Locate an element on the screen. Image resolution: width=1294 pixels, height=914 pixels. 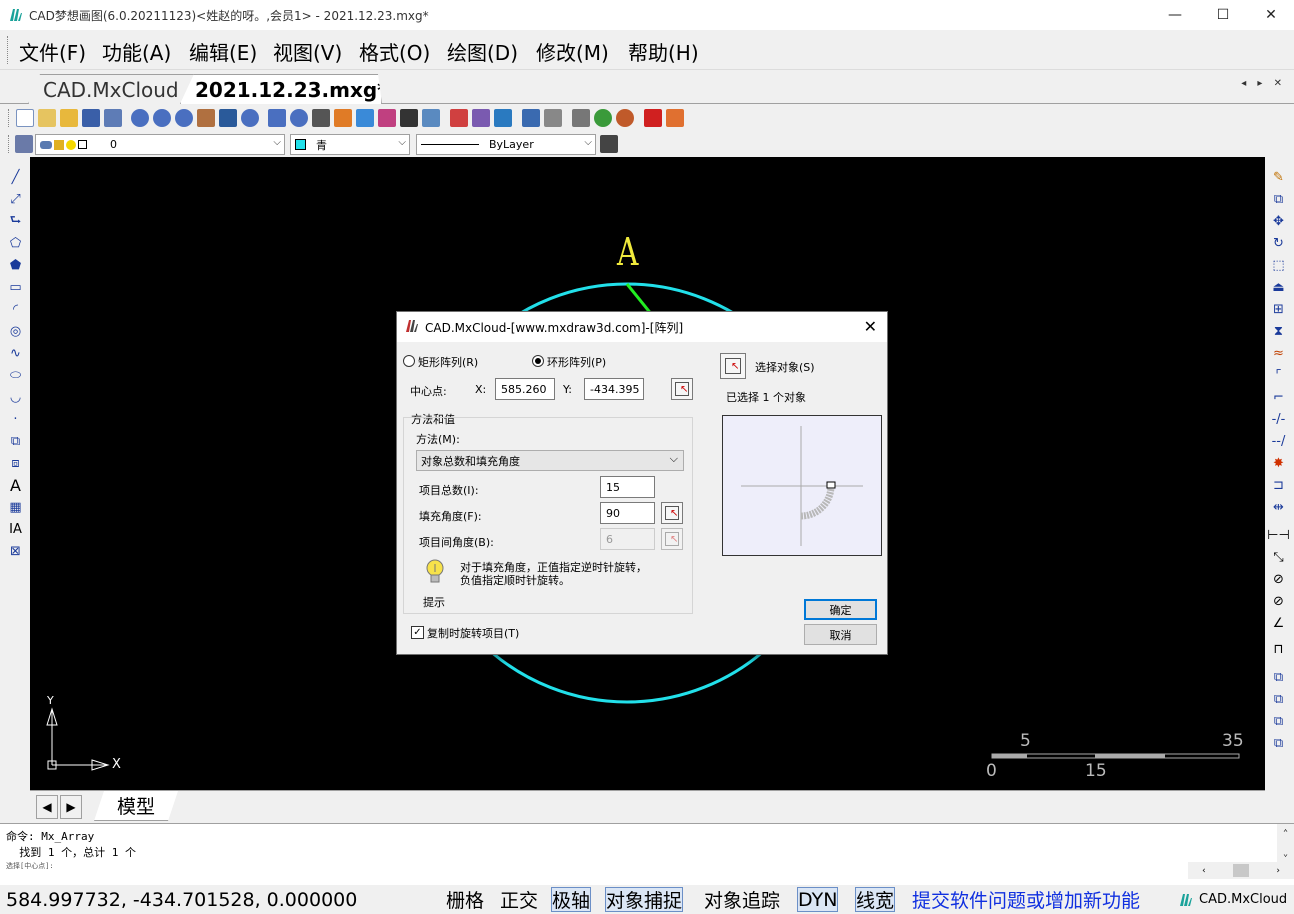
explode-icon: ✸ is located at coordinates (1278, 463).